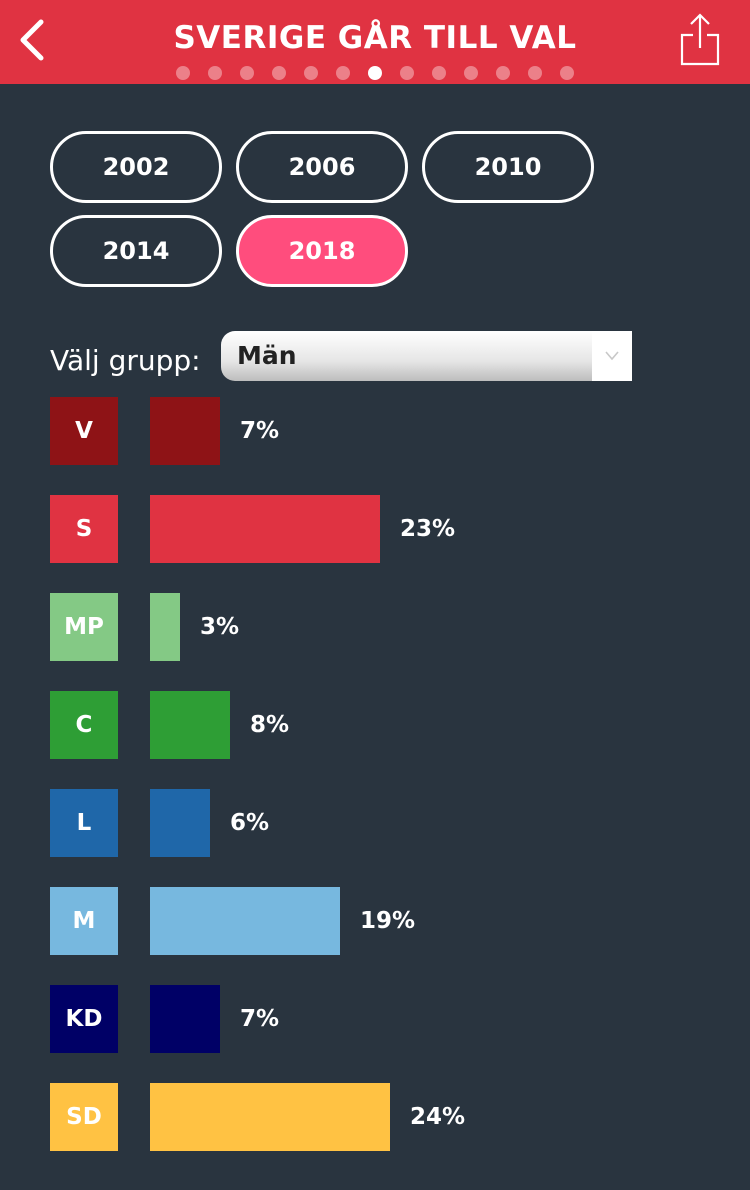 The image size is (750, 1190). I want to click on group-dropdown-value: Män, so click(267, 355).